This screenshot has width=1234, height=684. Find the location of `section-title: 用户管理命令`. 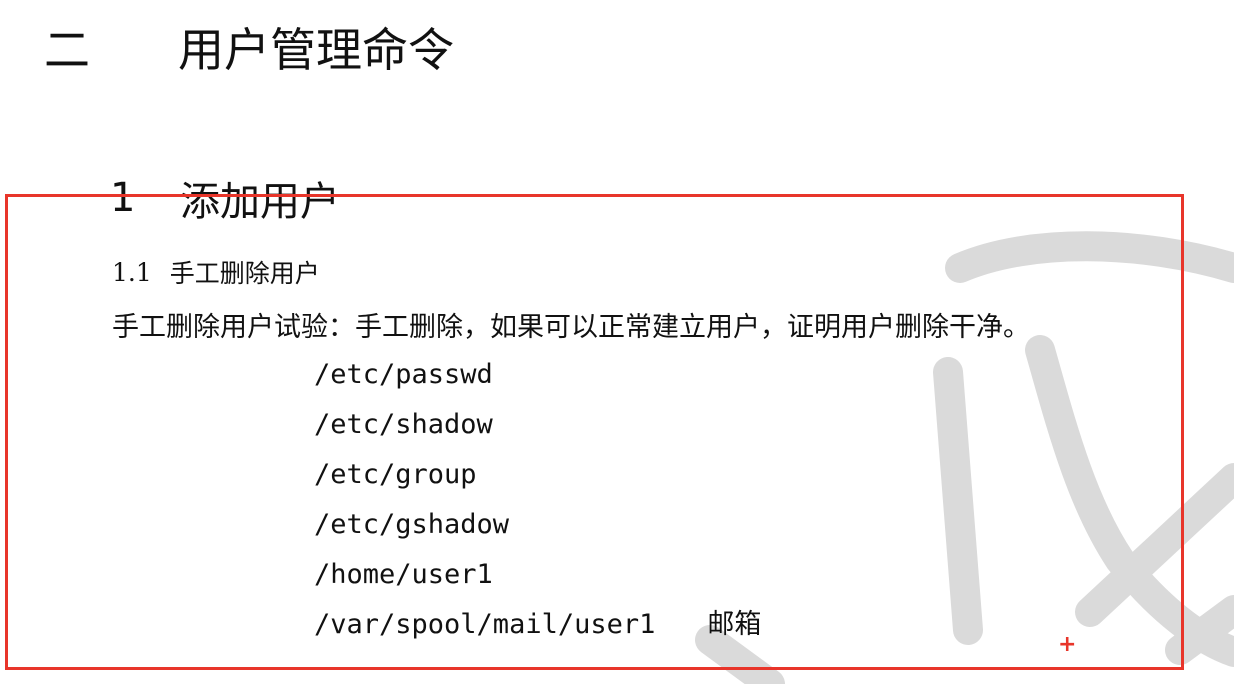

section-title: 用户管理命令 is located at coordinates (316, 50).